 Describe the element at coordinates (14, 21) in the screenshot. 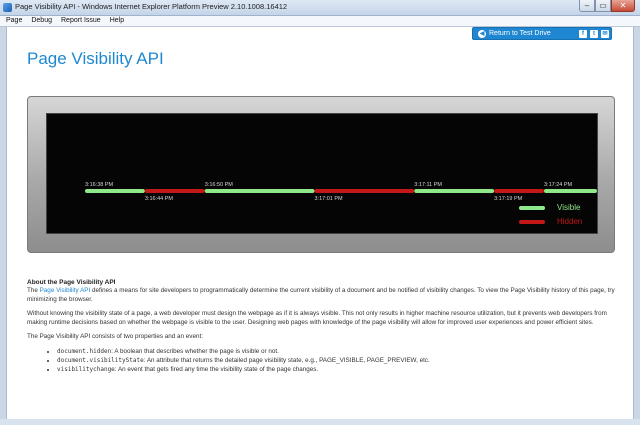

I see `menu-page: Page` at that location.